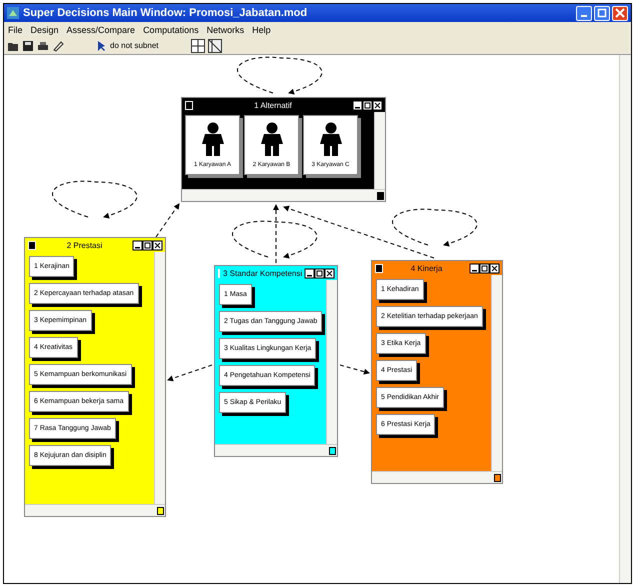 This screenshot has width=635, height=587. I want to click on menu-item: File, so click(15, 29).